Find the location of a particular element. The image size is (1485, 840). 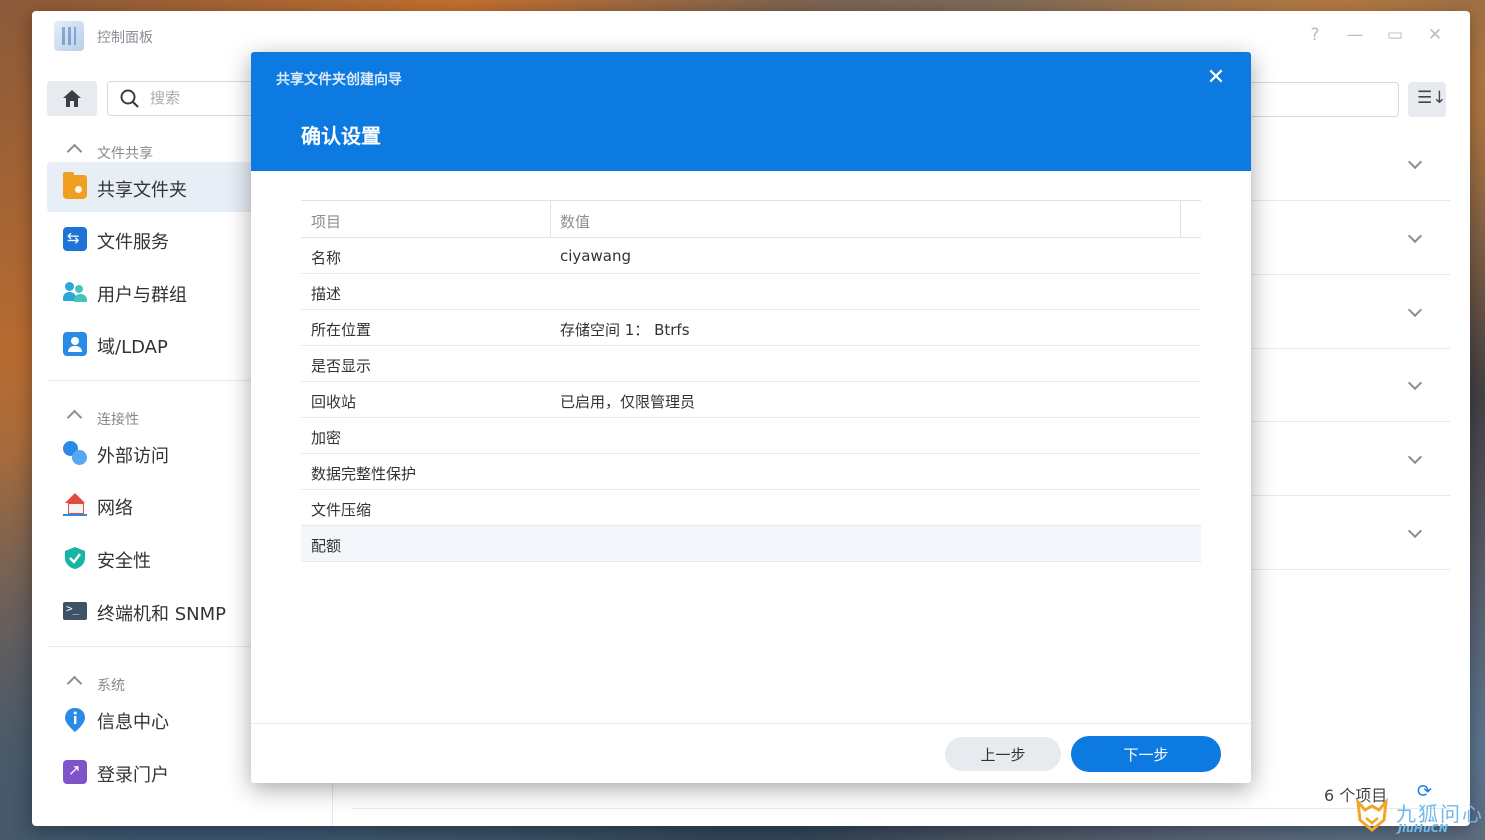

dialog-footer: 上一步 下一步 is located at coordinates (751, 753).